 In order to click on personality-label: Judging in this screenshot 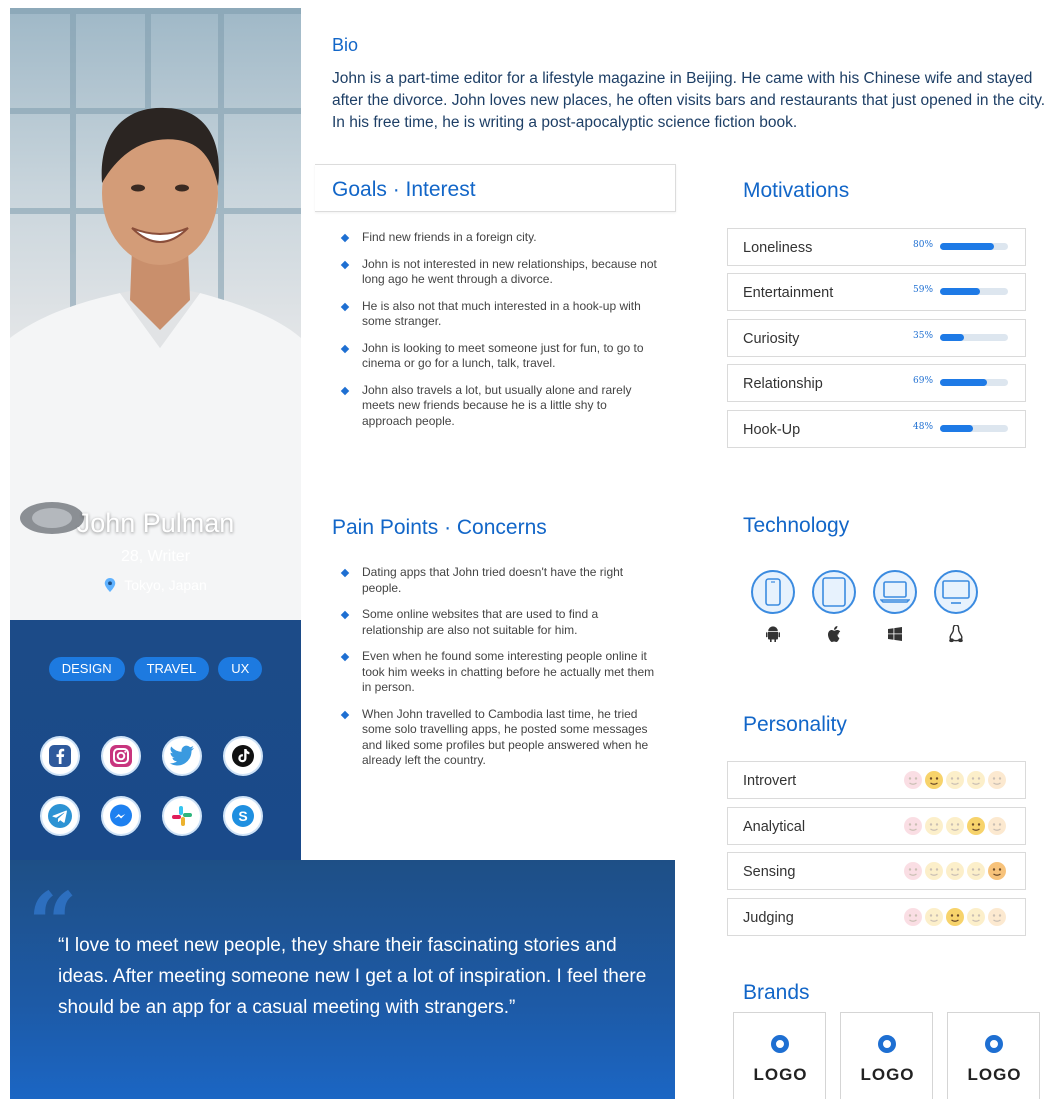, I will do `click(768, 918)`.